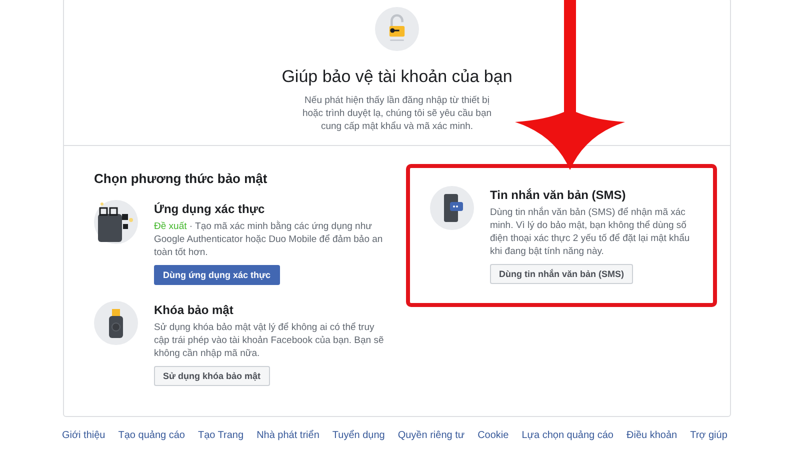 Image resolution: width=800 pixels, height=450 pixels. What do you see at coordinates (397, 77) in the screenshot?
I see `page-title: Giúp bảo vệ tài khoản của bạn` at bounding box center [397, 77].